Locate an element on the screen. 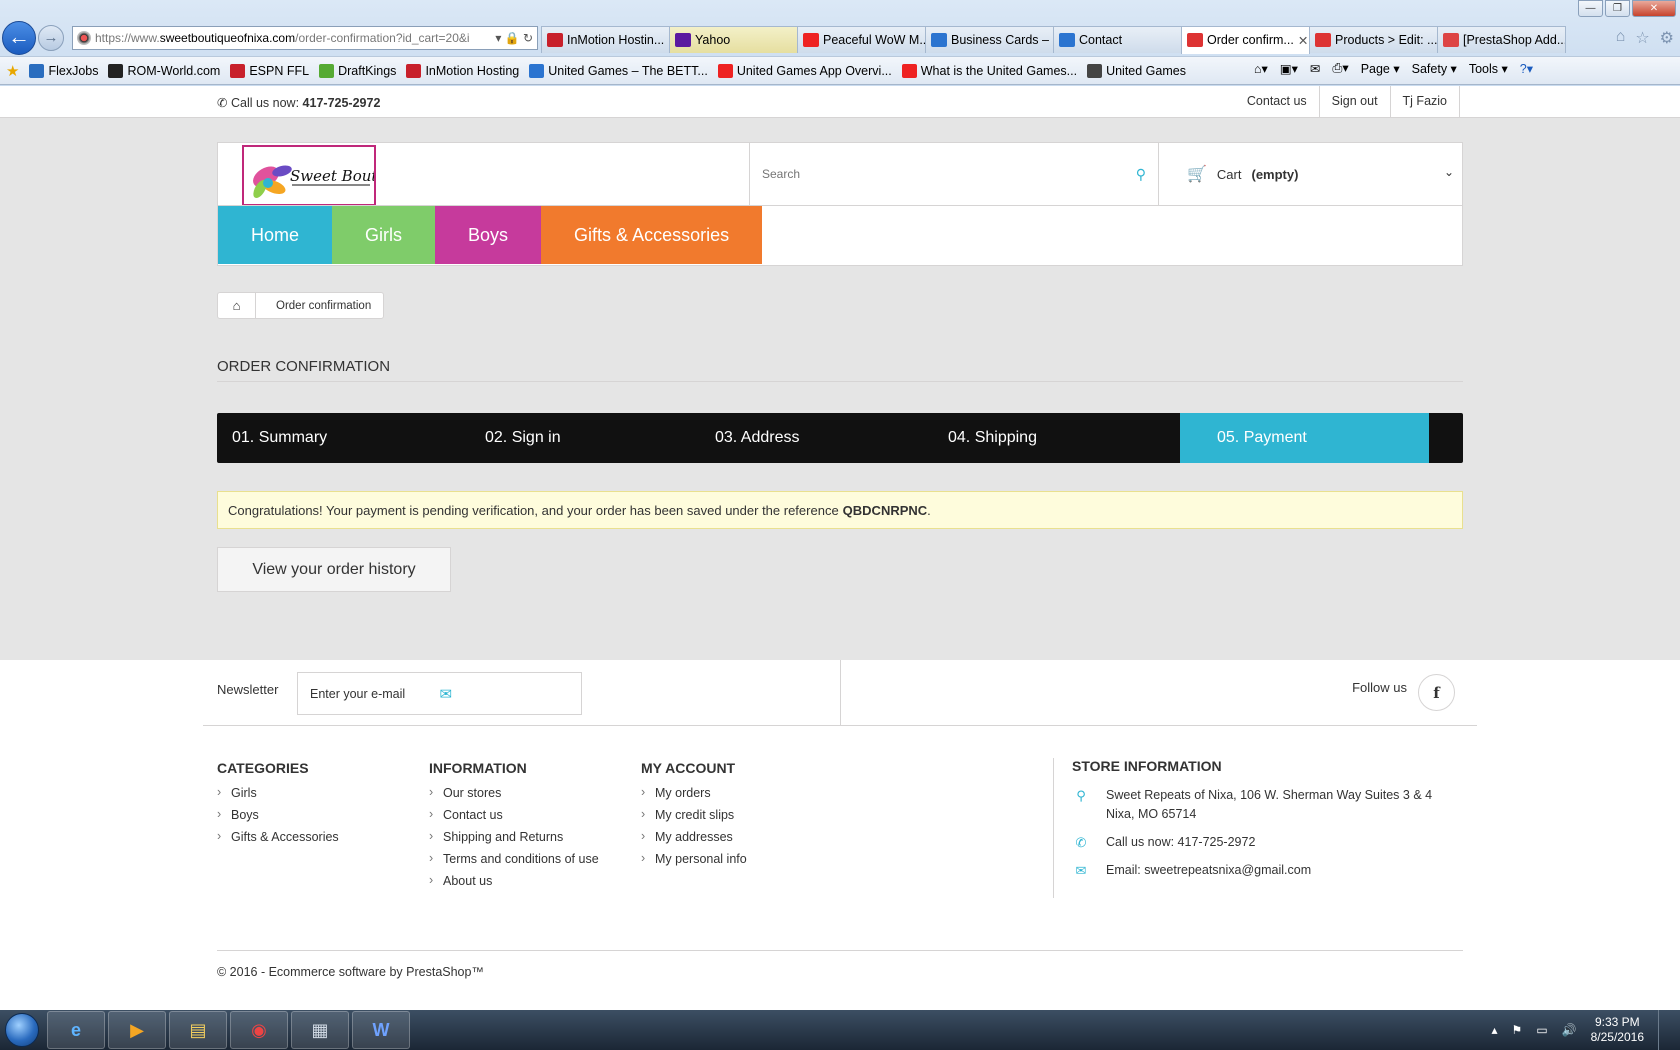 The width and height of the screenshot is (1680, 1050). mail-icon: ✉ is located at coordinates (1315, 68).